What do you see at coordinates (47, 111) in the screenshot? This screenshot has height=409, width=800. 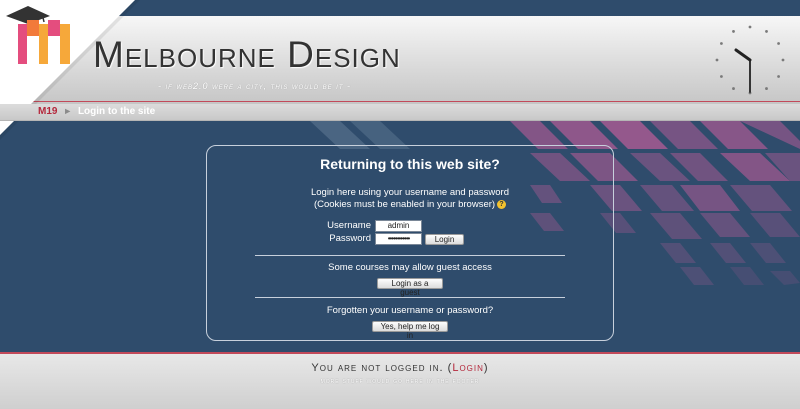 I see `breadcrumb-home-link: M19` at bounding box center [47, 111].